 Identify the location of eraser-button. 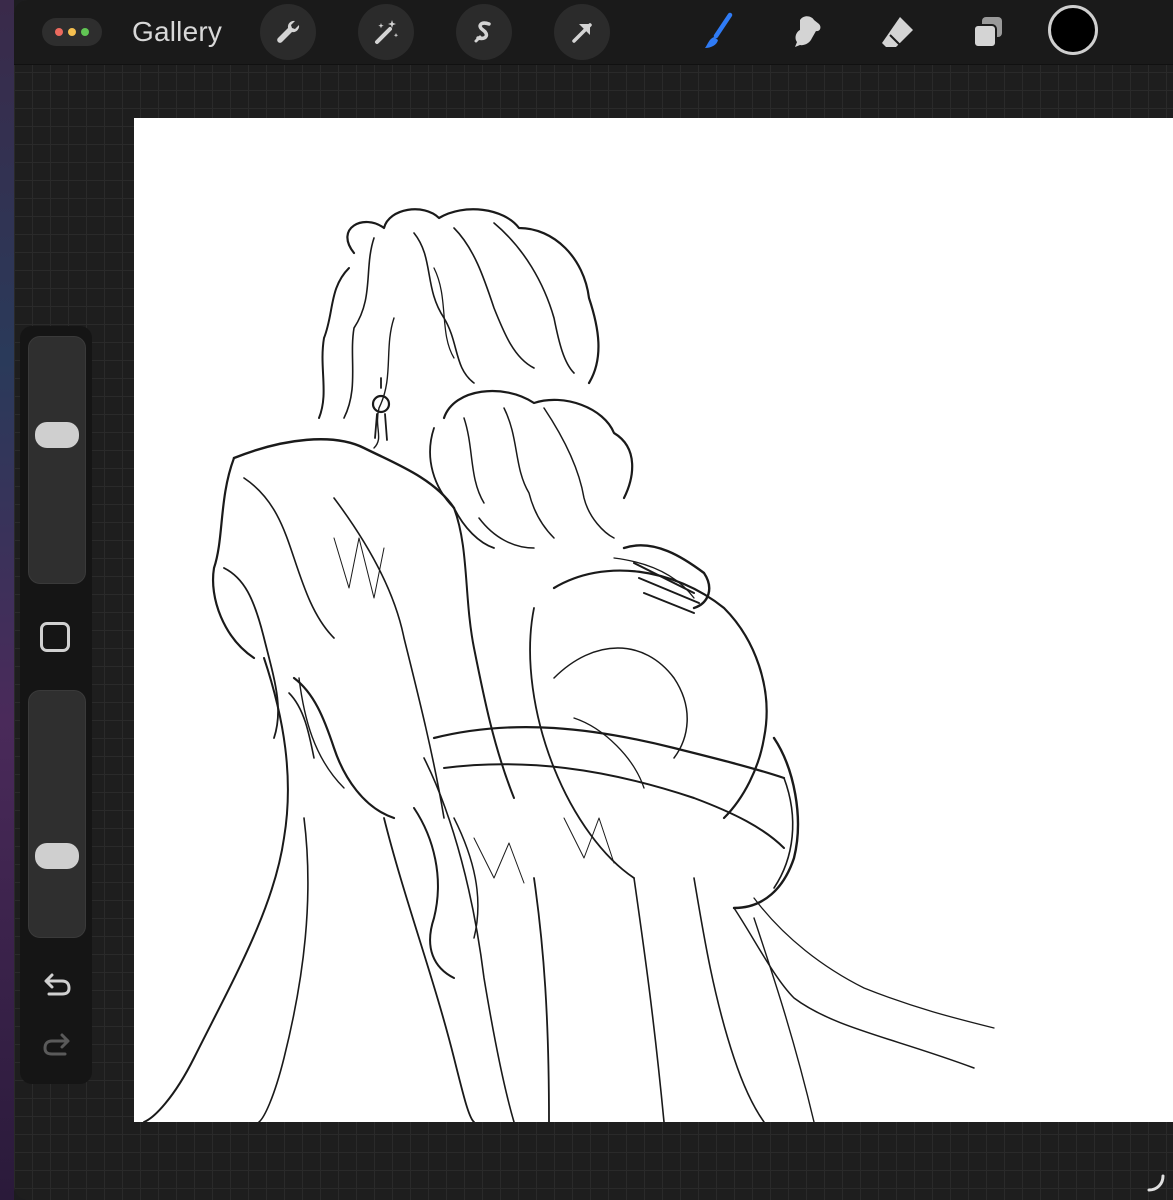
(898, 32).